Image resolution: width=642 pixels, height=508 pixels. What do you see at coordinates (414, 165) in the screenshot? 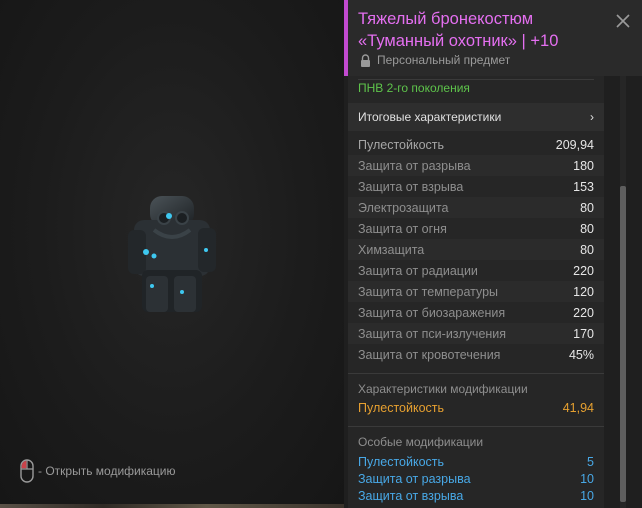
I see `stat-label: Защита от разрыва` at bounding box center [414, 165].